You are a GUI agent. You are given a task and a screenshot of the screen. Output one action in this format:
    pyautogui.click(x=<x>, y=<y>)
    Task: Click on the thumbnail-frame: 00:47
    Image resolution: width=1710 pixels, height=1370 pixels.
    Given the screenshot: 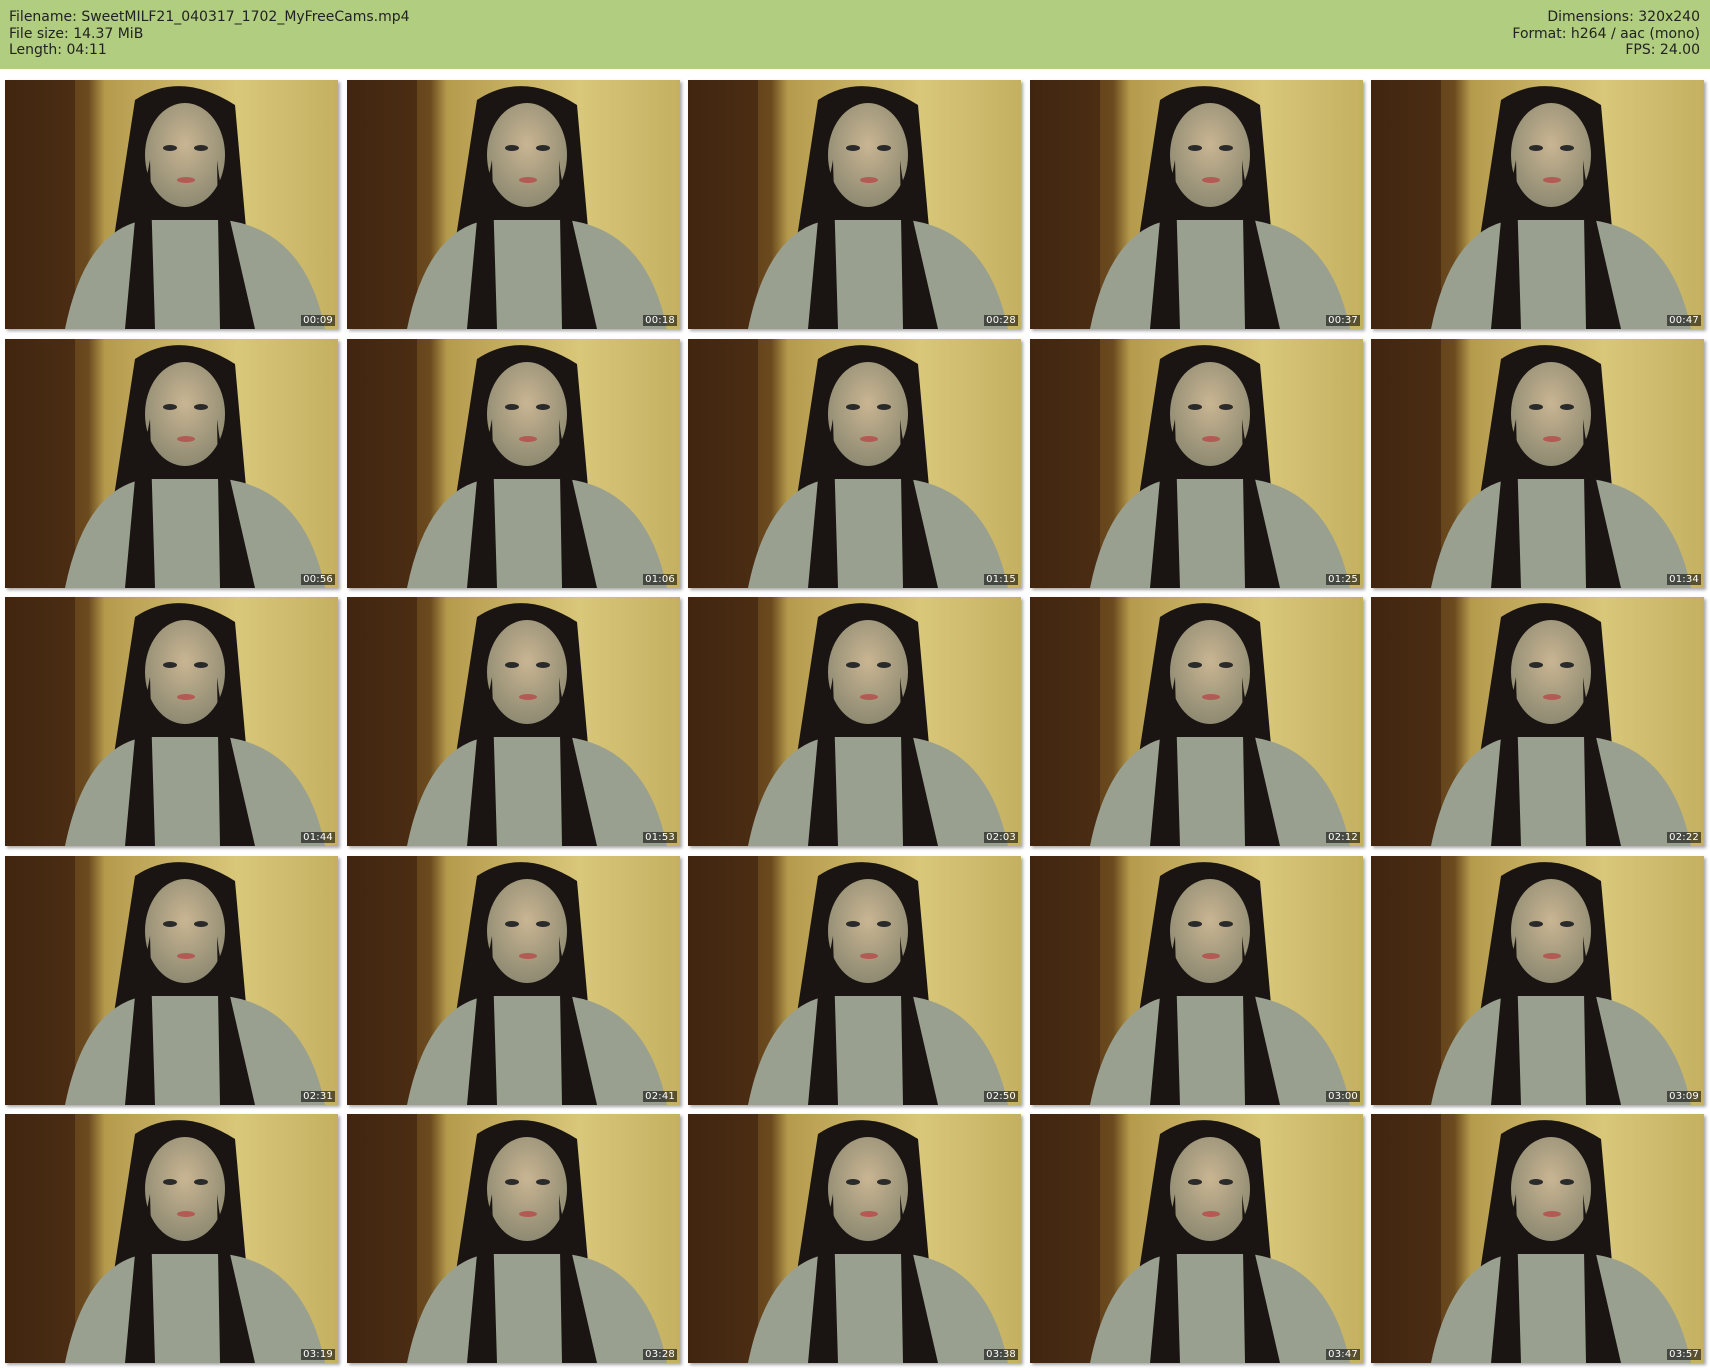 What is the action you would take?
    pyautogui.click(x=1537, y=204)
    